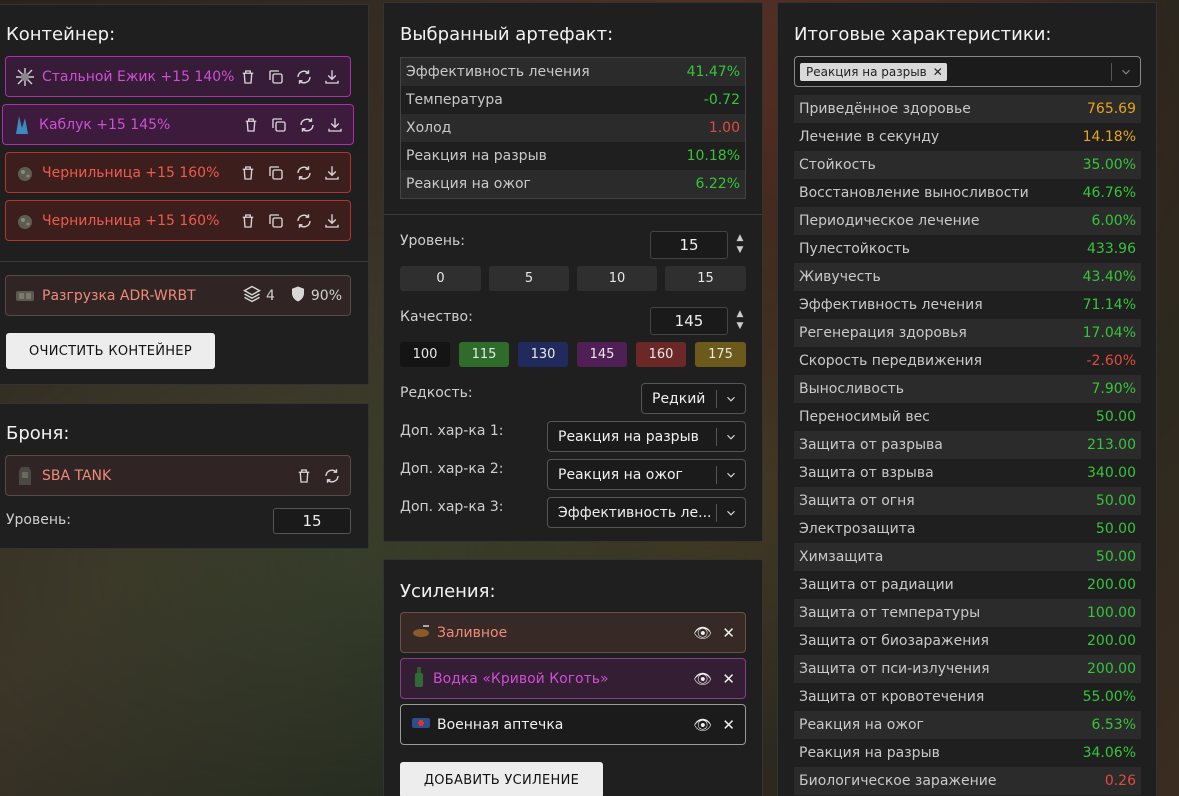 The width and height of the screenshot is (1179, 796). I want to click on totals-label: Химзащита, so click(841, 557).